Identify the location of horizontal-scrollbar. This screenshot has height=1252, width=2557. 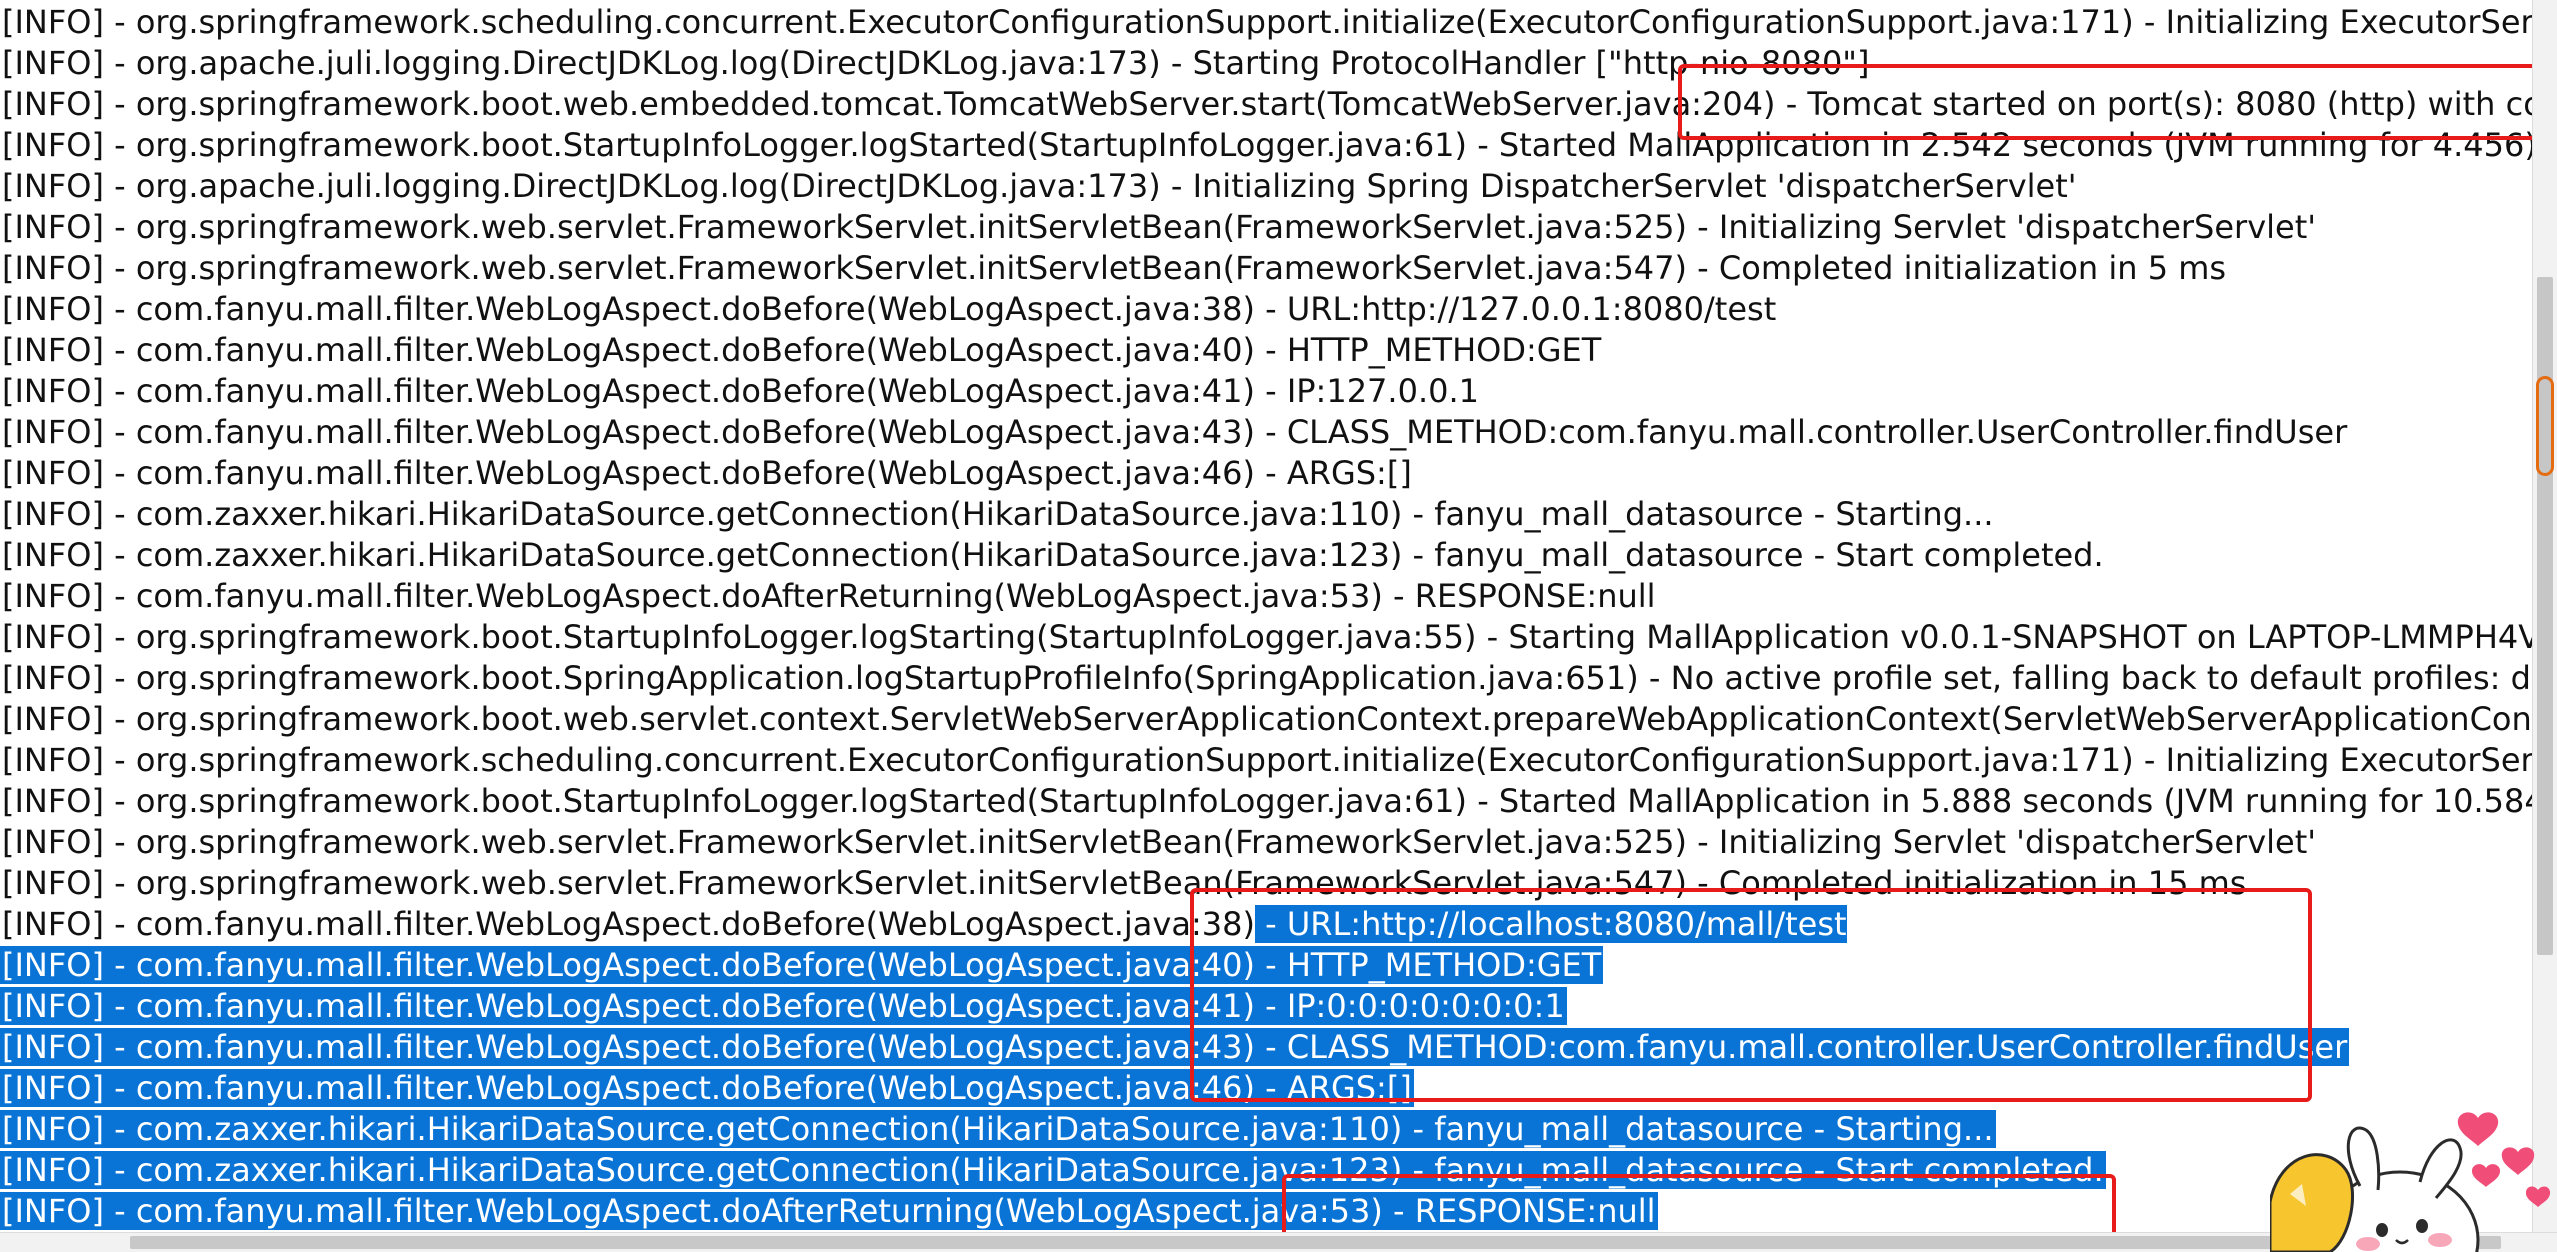
(1278, 1242).